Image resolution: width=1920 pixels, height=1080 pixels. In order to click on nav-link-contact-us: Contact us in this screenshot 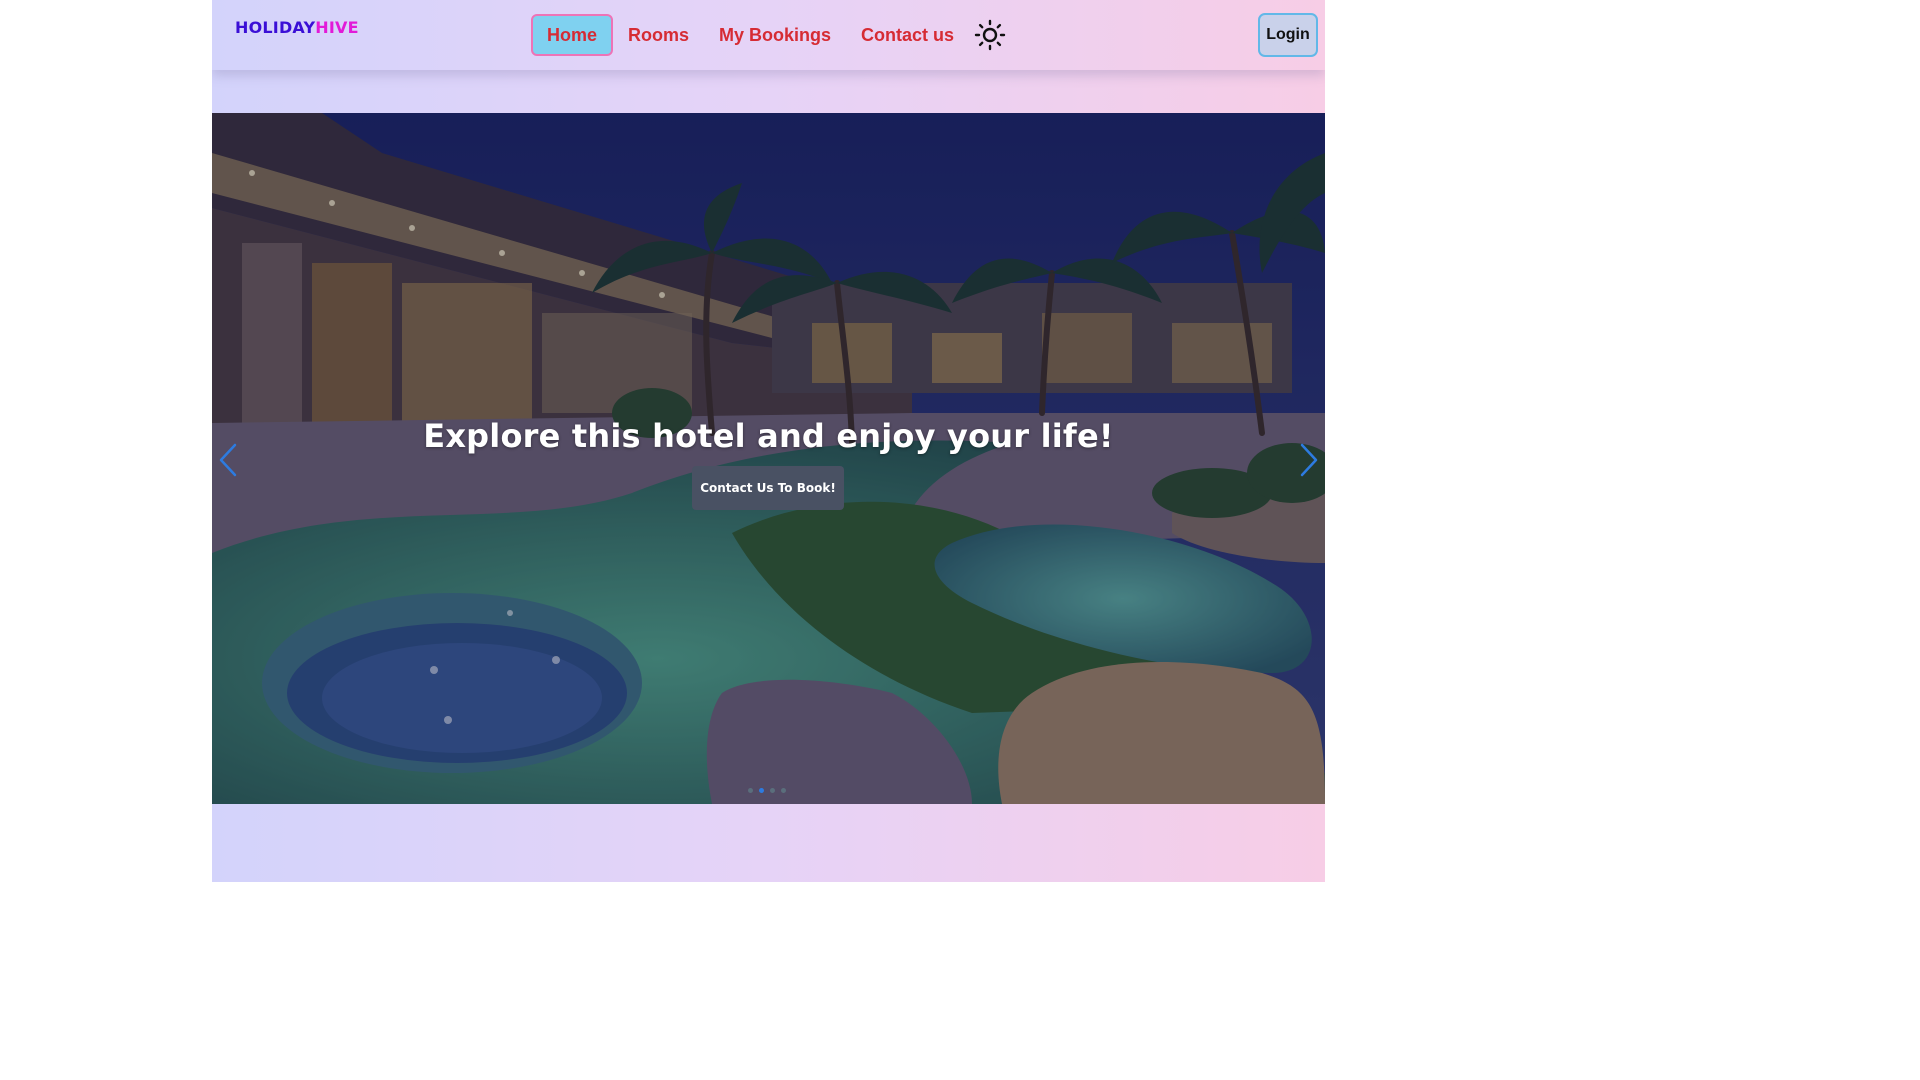, I will do `click(907, 35)`.